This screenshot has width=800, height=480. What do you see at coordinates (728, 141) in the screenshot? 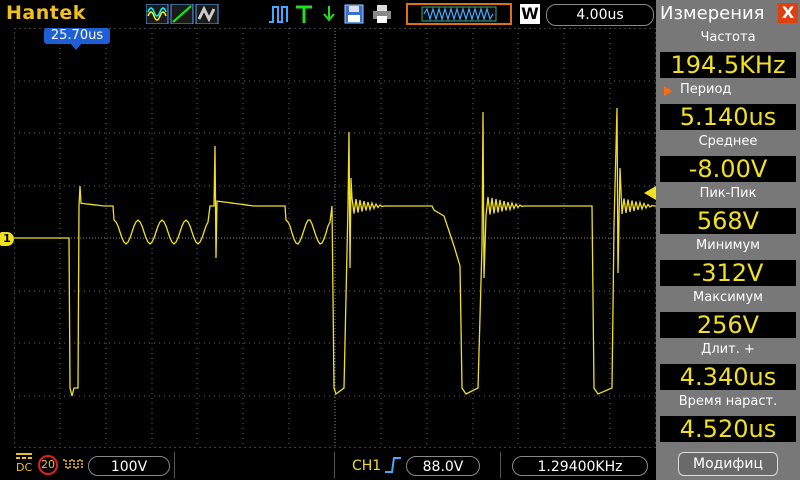
I see `measure-label-mean: Среднее` at bounding box center [728, 141].